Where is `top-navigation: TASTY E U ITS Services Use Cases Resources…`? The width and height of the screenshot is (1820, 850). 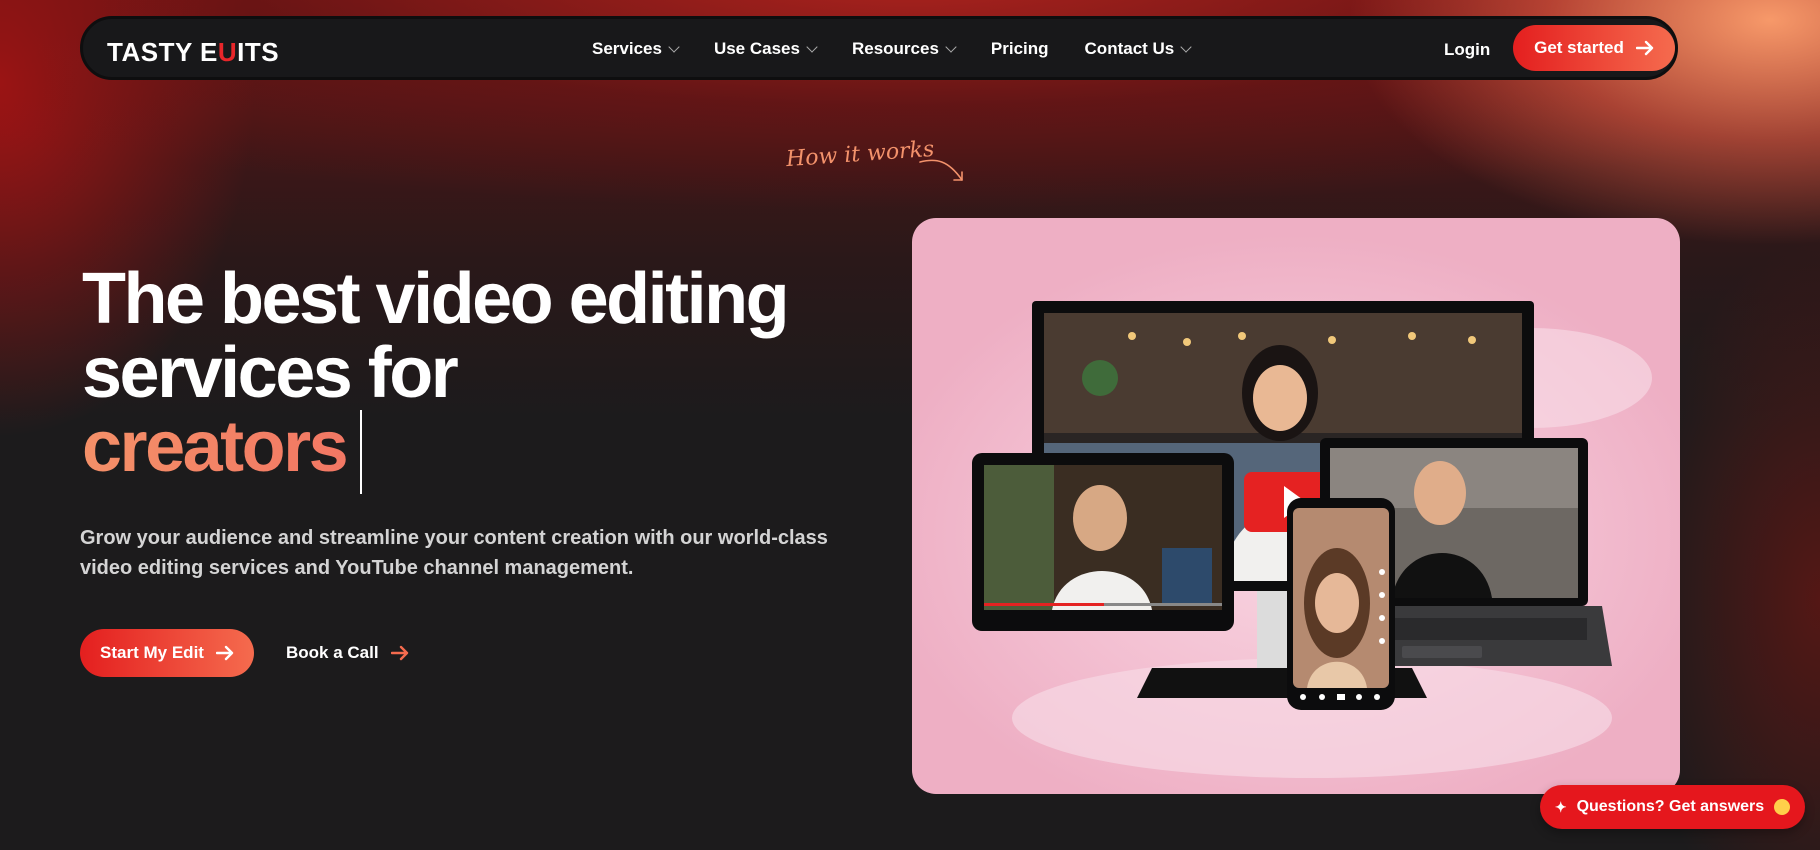 top-navigation: TASTY E U ITS Services Use Cases Resources… is located at coordinates (879, 48).